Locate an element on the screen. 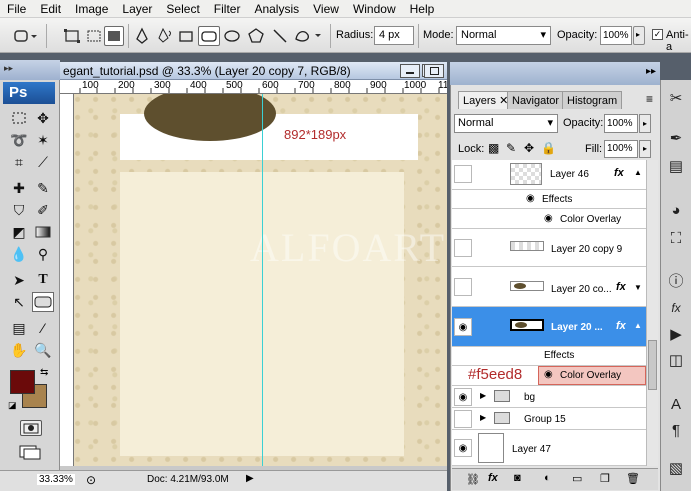  opacity-arrow-button: ▸ is located at coordinates (639, 35).